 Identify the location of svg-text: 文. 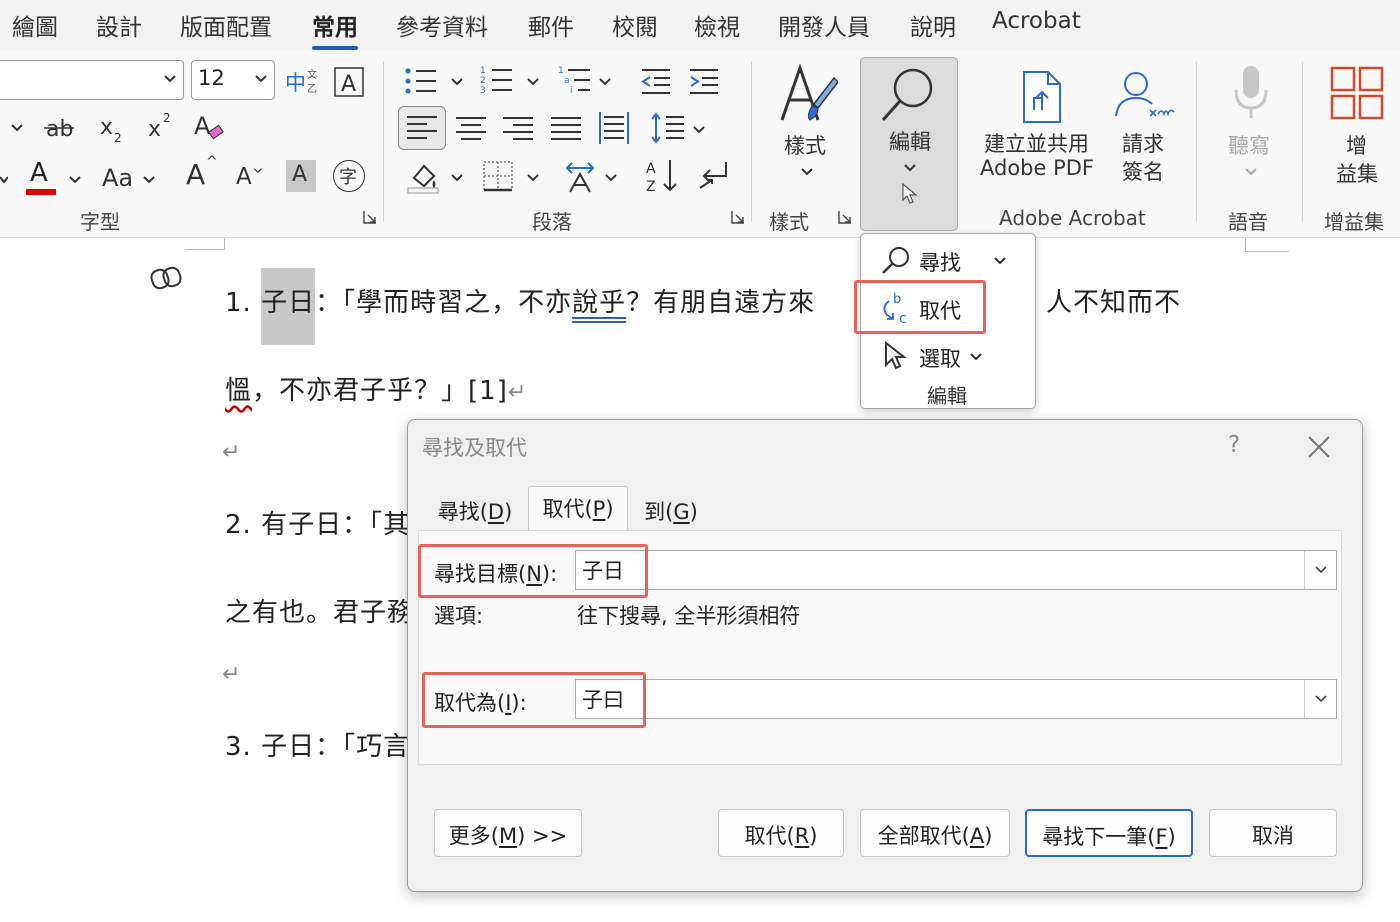
(312, 74).